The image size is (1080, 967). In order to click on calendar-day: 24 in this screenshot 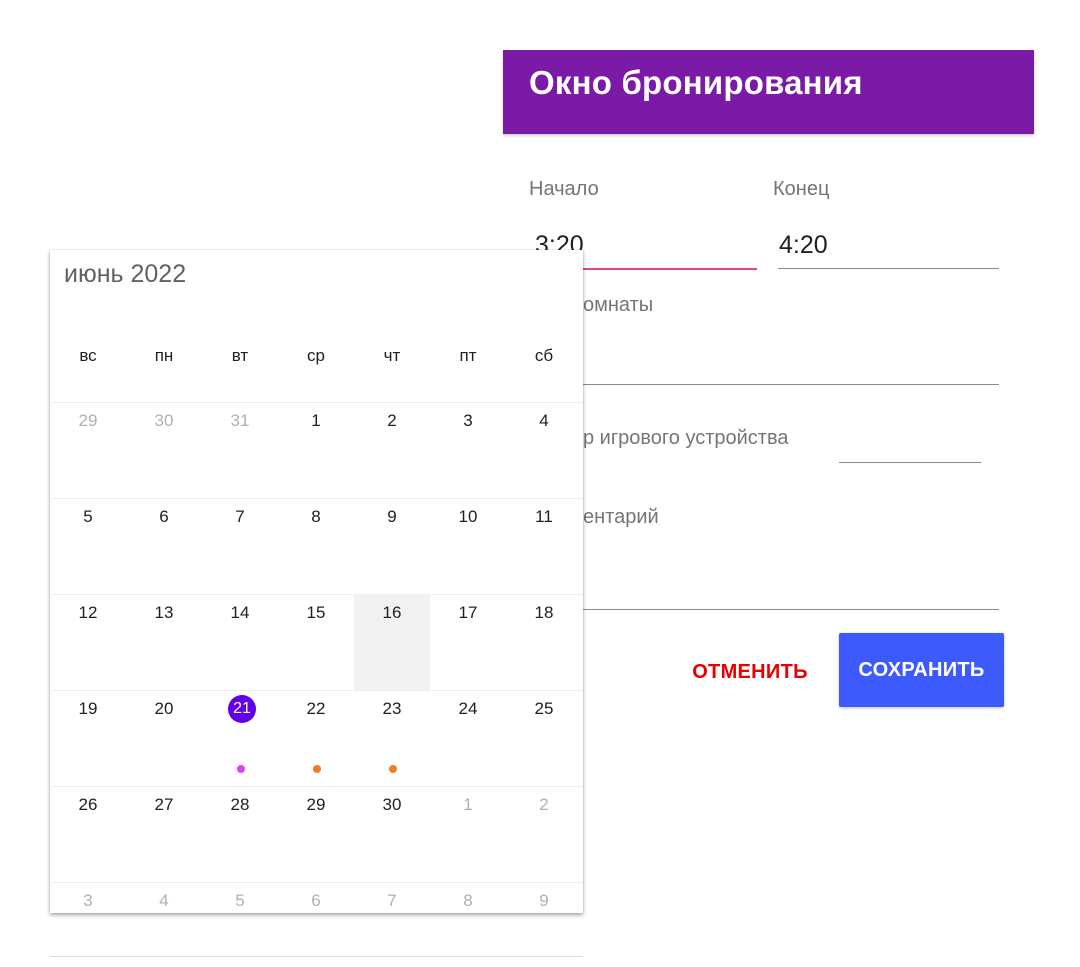, I will do `click(468, 739)`.